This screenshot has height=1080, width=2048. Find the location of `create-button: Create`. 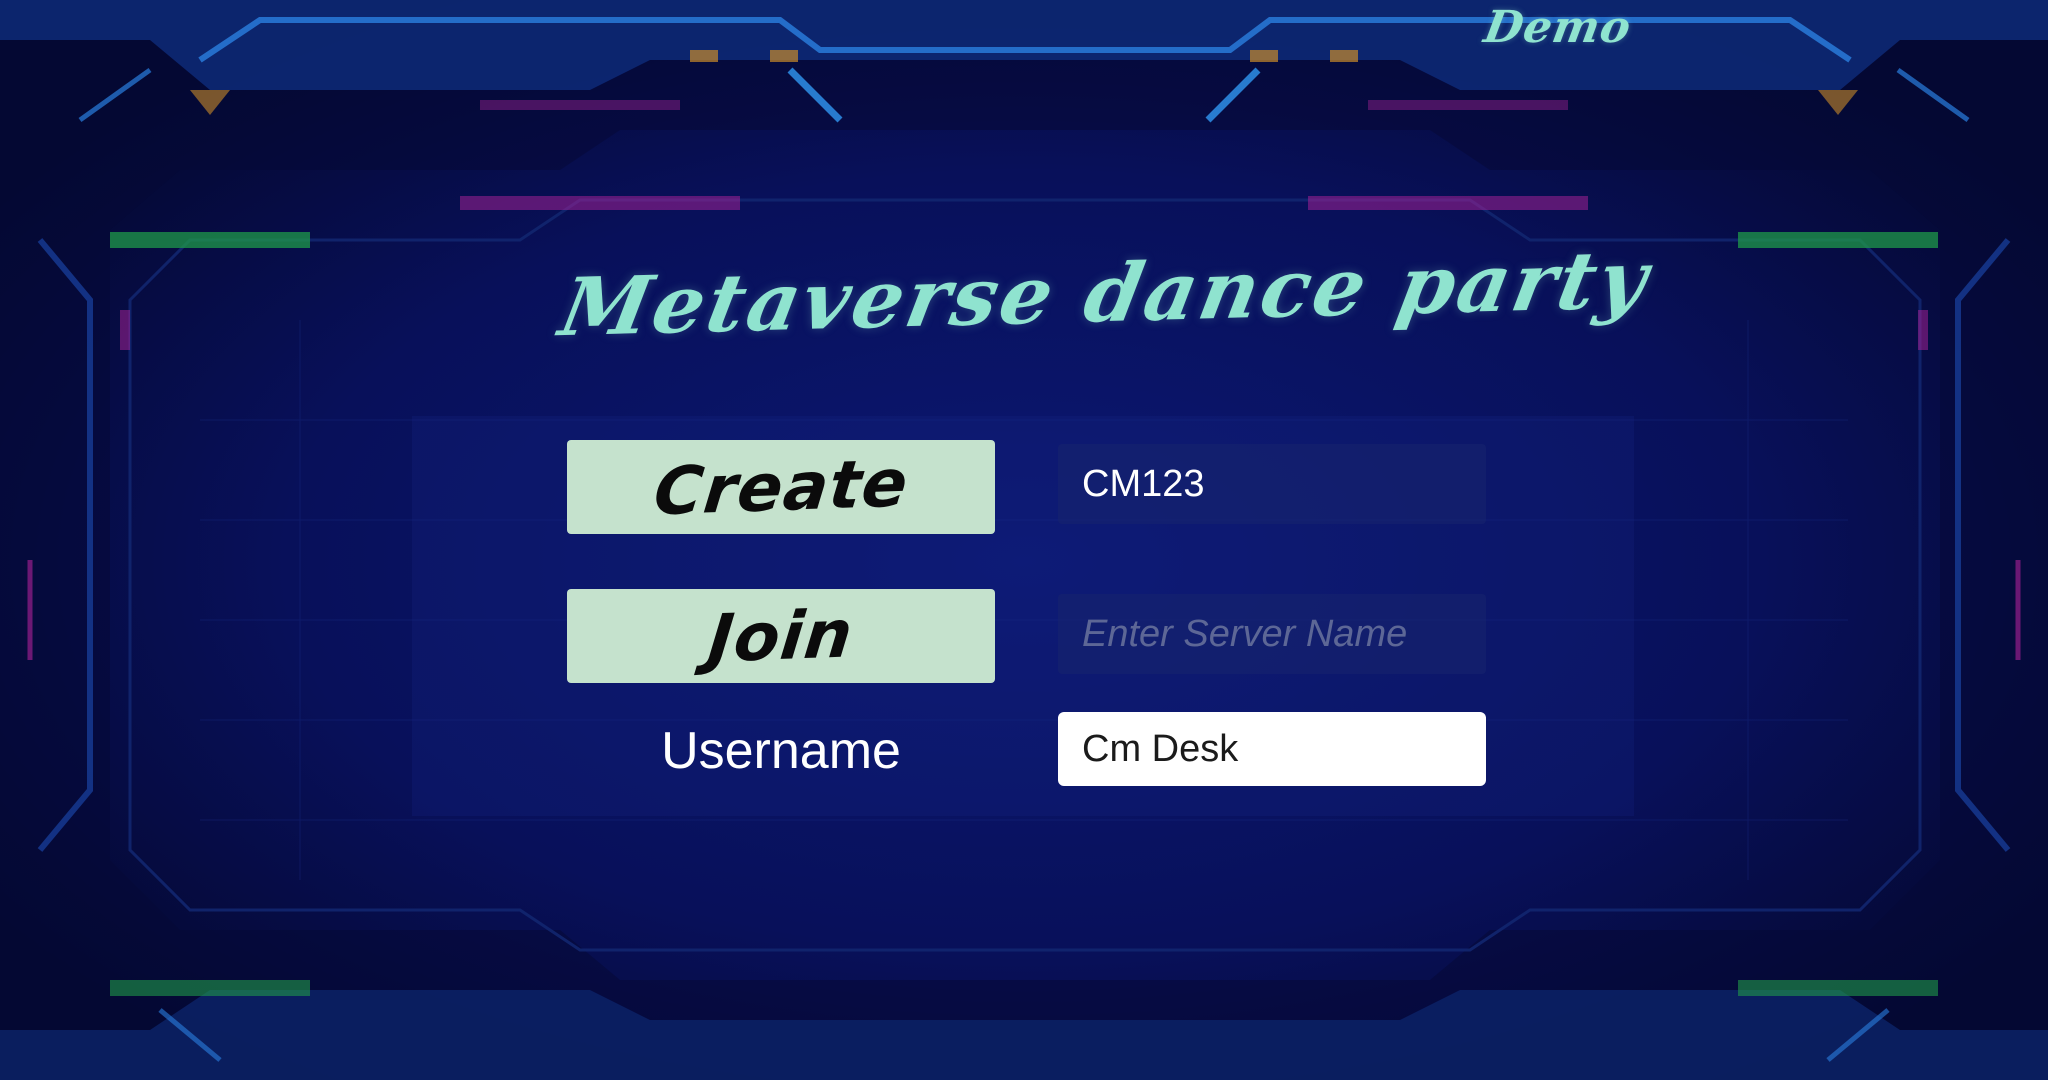

create-button: Create is located at coordinates (781, 487).